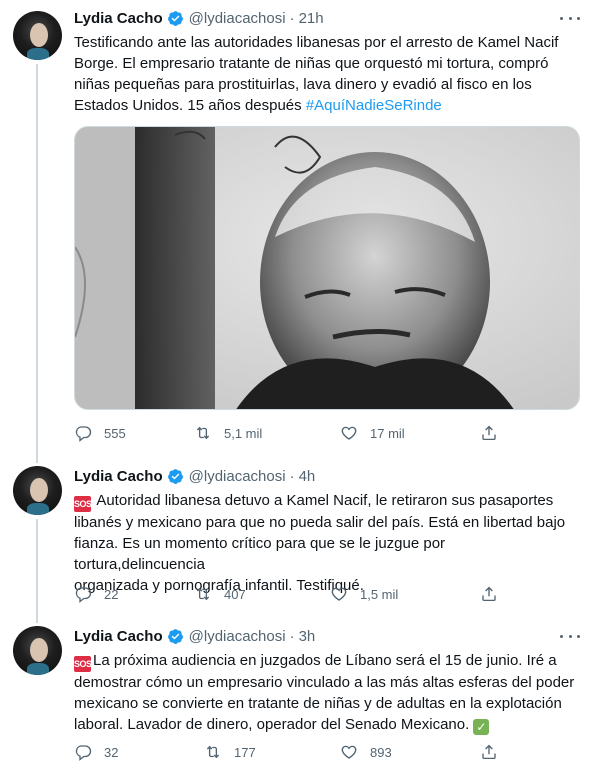 This screenshot has height=770, width=593. What do you see at coordinates (327, 433) in the screenshot?
I see `tweet-actions: 555 5,1 mil 17 mil` at bounding box center [327, 433].